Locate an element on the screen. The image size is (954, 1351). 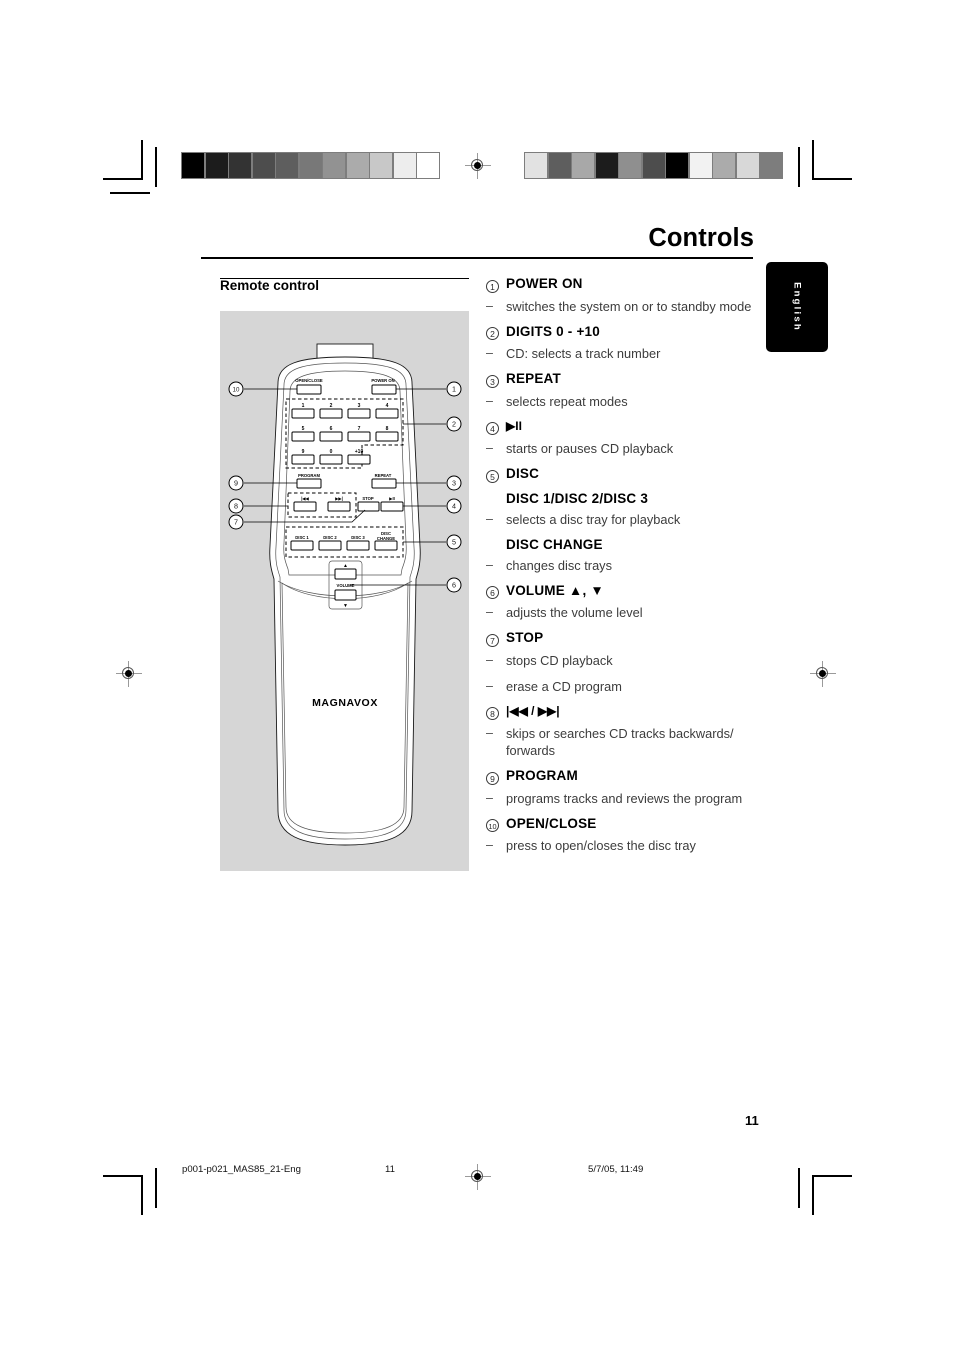
remote-label-prev: |◀◀ is located at coordinates (305, 498).